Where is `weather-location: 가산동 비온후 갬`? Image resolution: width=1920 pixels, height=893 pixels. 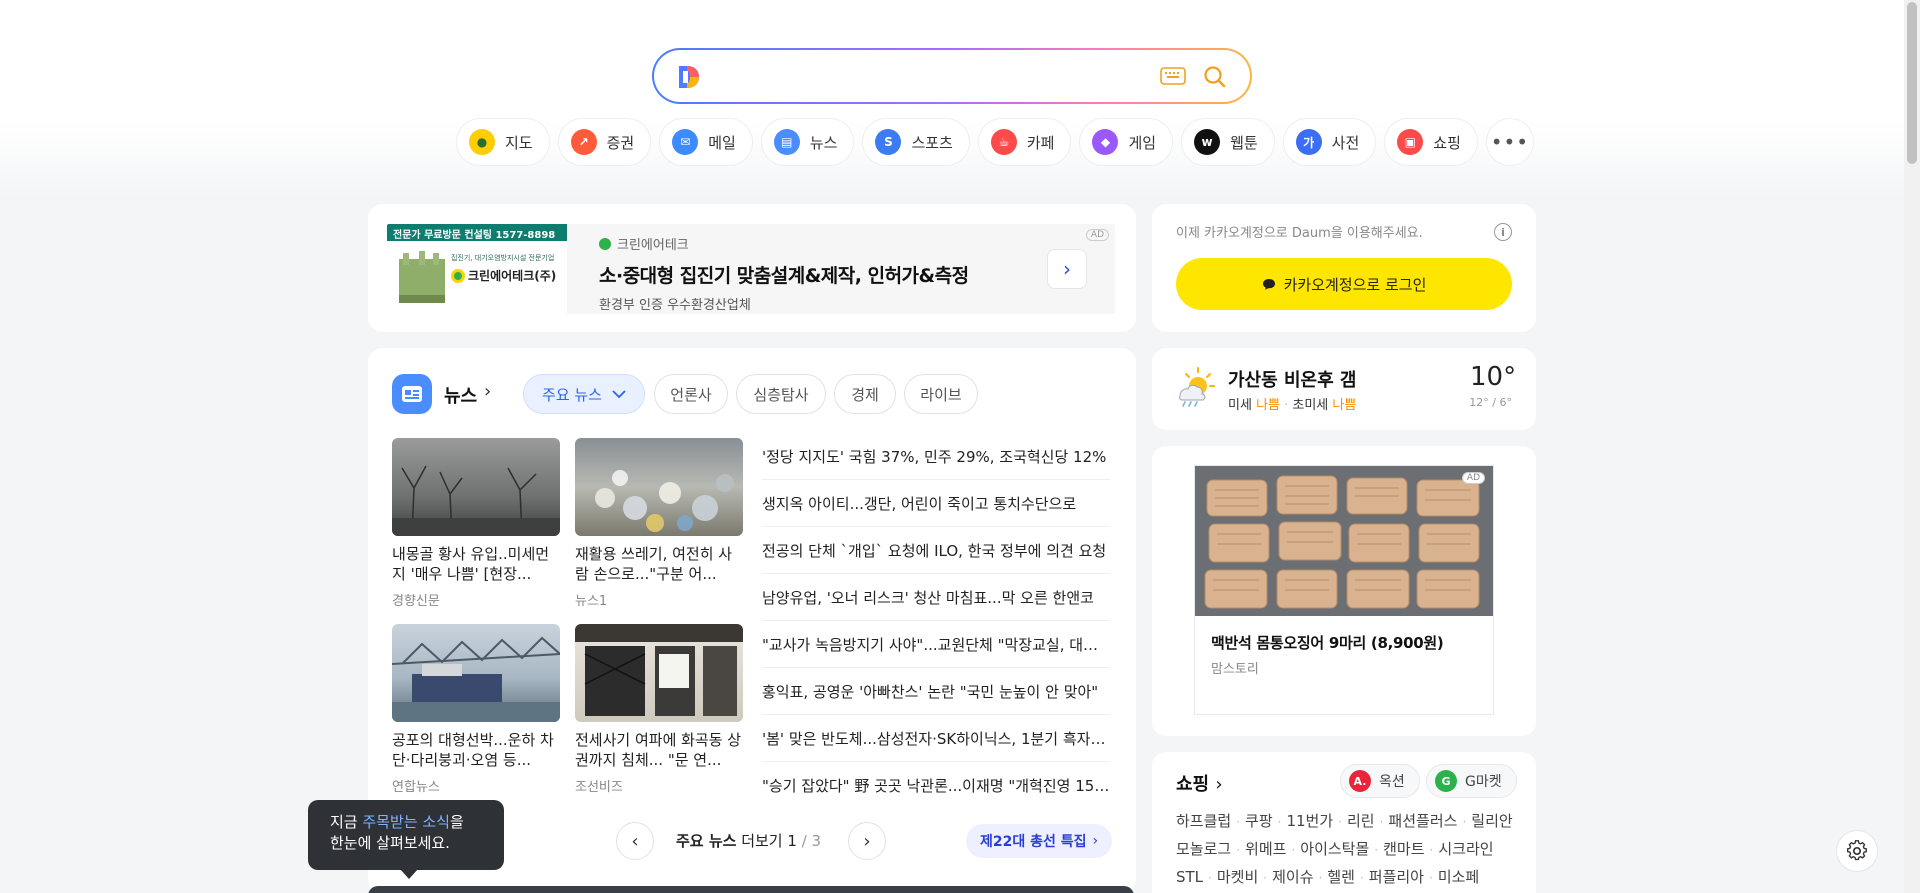
weather-location: 가산동 비온후 갬 is located at coordinates (1292, 379).